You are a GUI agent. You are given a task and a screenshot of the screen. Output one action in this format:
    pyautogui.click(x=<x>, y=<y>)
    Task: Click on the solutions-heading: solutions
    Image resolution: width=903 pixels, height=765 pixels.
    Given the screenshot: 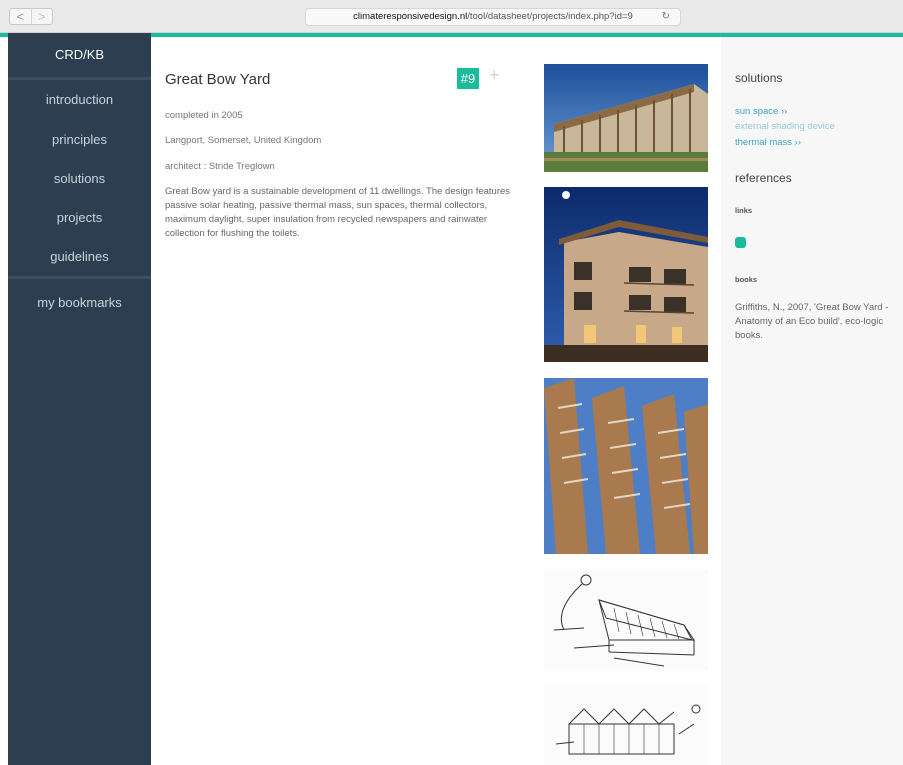 What is the action you would take?
    pyautogui.click(x=759, y=78)
    